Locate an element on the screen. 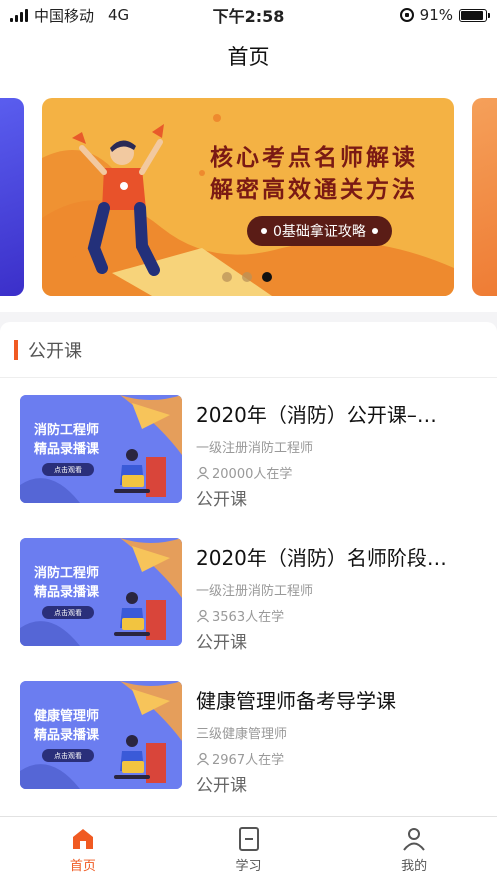 Image resolution: width=497 pixels, height=883 pixels. course-thumbnail: 健康管理师 精品录播课 点击观看 is located at coordinates (101, 735).